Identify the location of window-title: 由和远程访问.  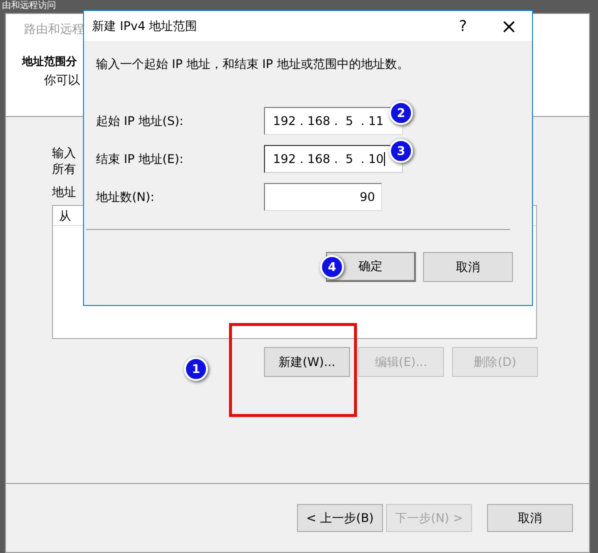
(29, 6).